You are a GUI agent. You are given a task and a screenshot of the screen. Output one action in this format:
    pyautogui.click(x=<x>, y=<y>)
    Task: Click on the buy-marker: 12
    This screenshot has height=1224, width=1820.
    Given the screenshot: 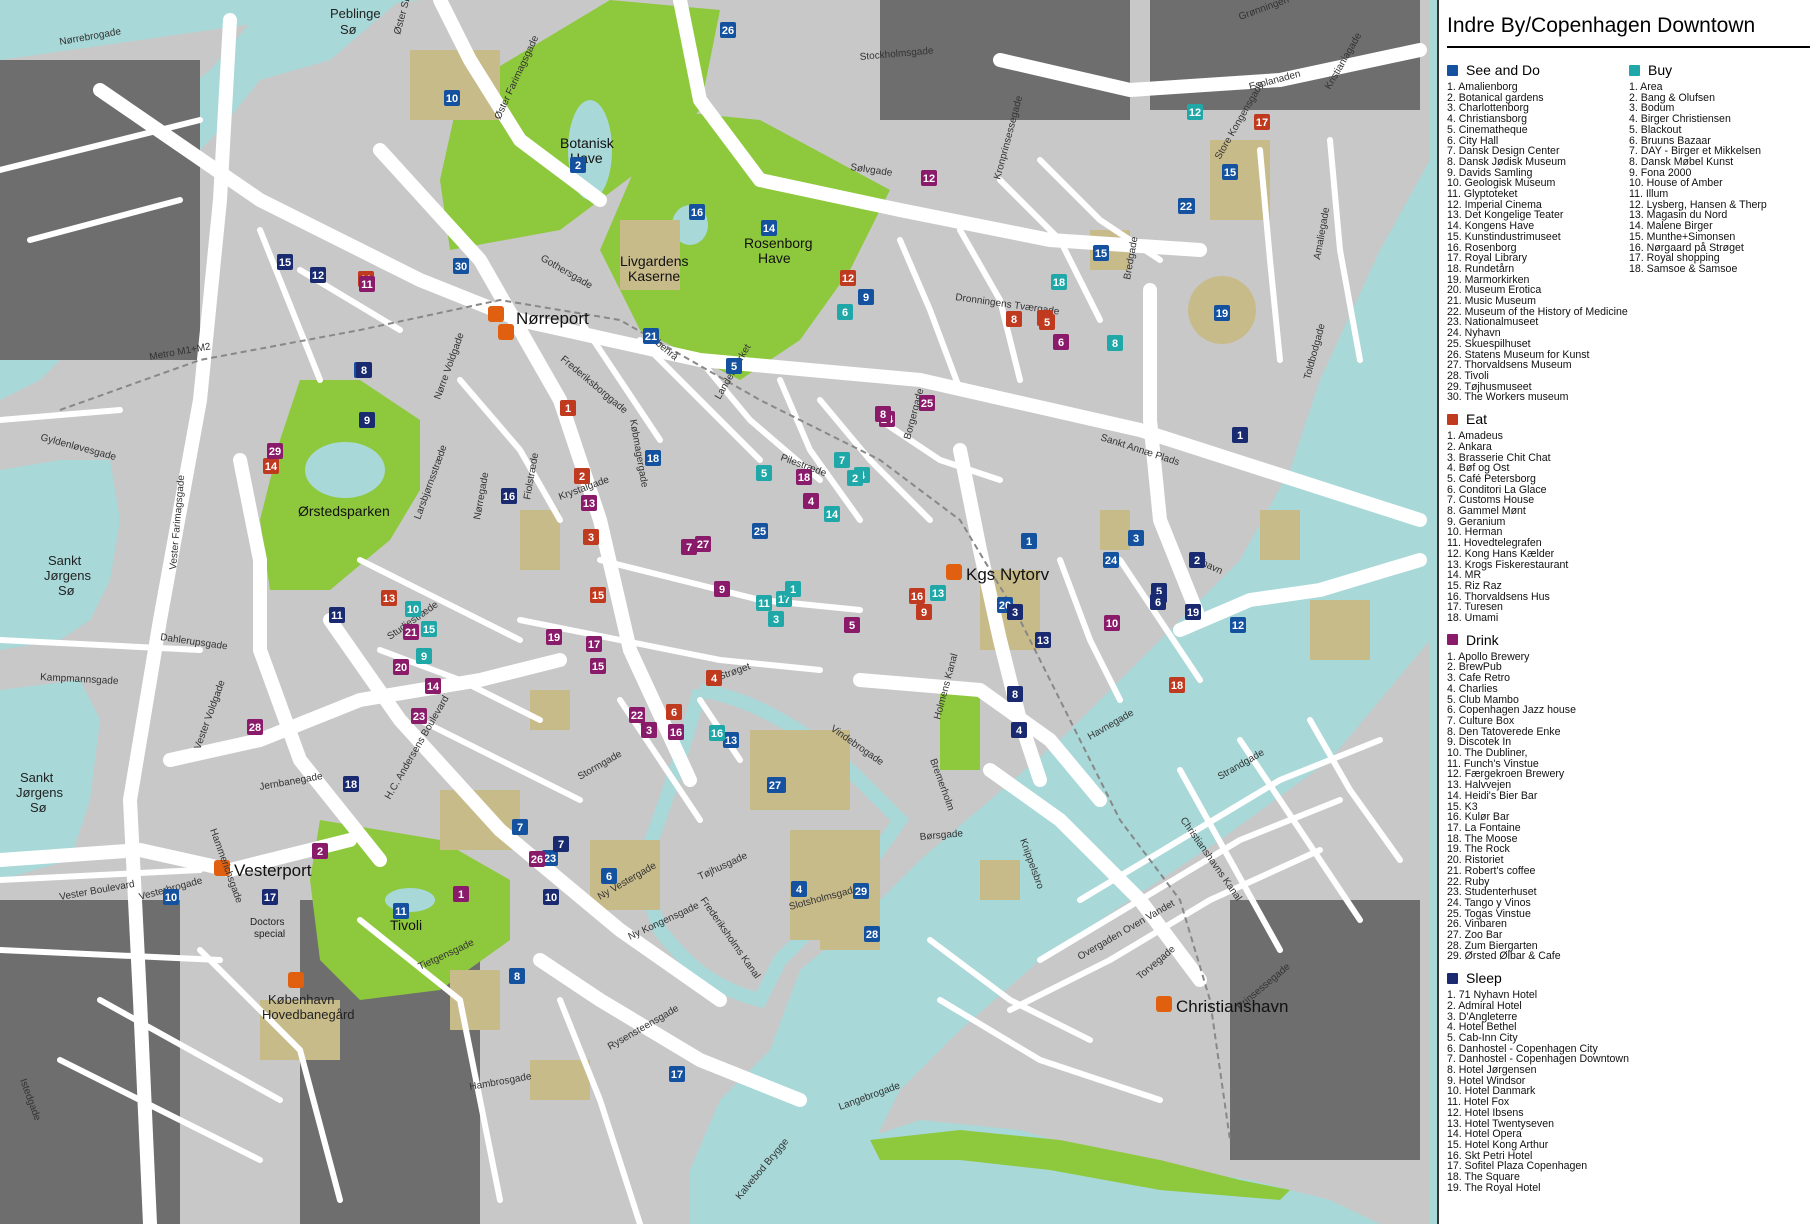 What is the action you would take?
    pyautogui.click(x=1195, y=112)
    